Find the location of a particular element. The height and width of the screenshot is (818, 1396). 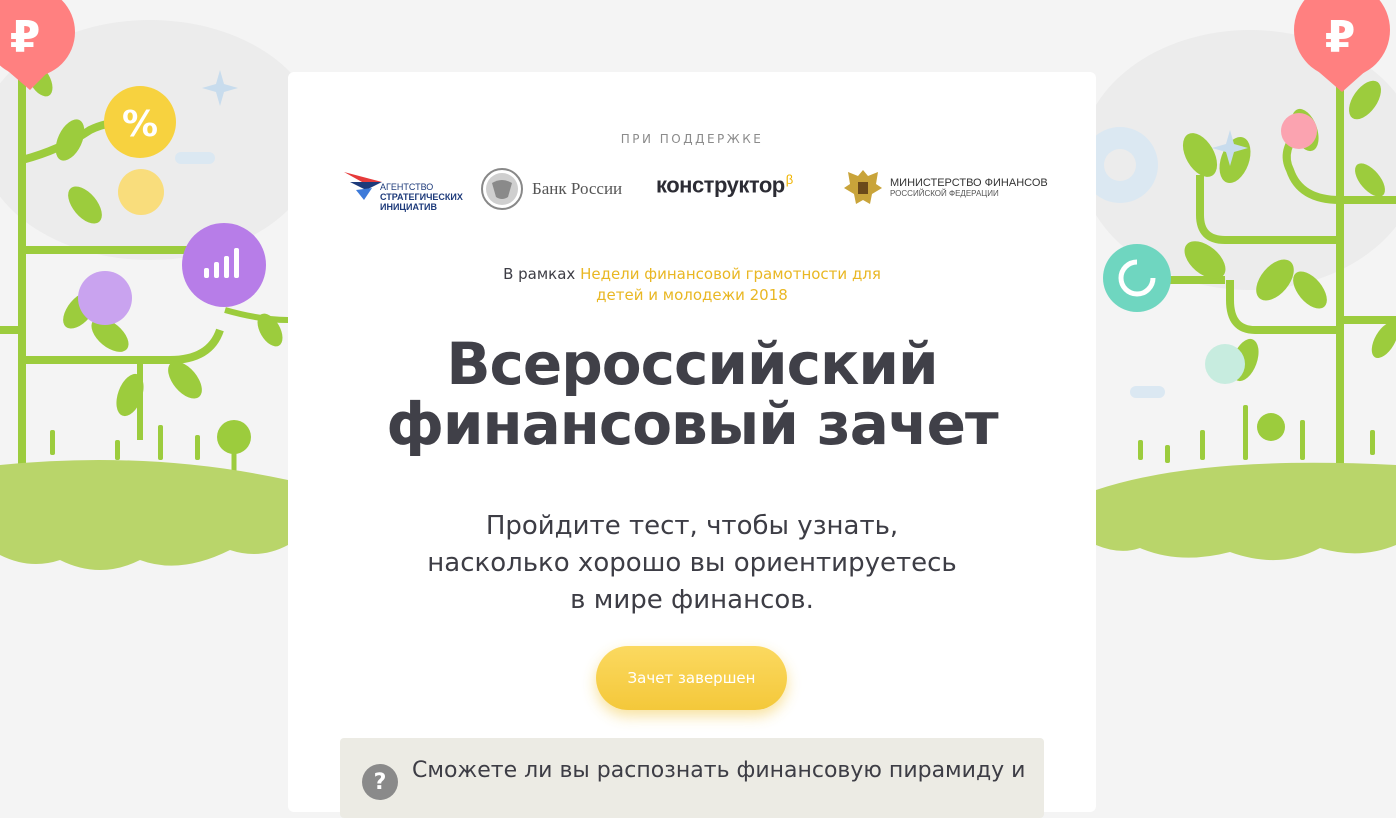

title-line2: финансовый зачет is located at coordinates (692, 424).